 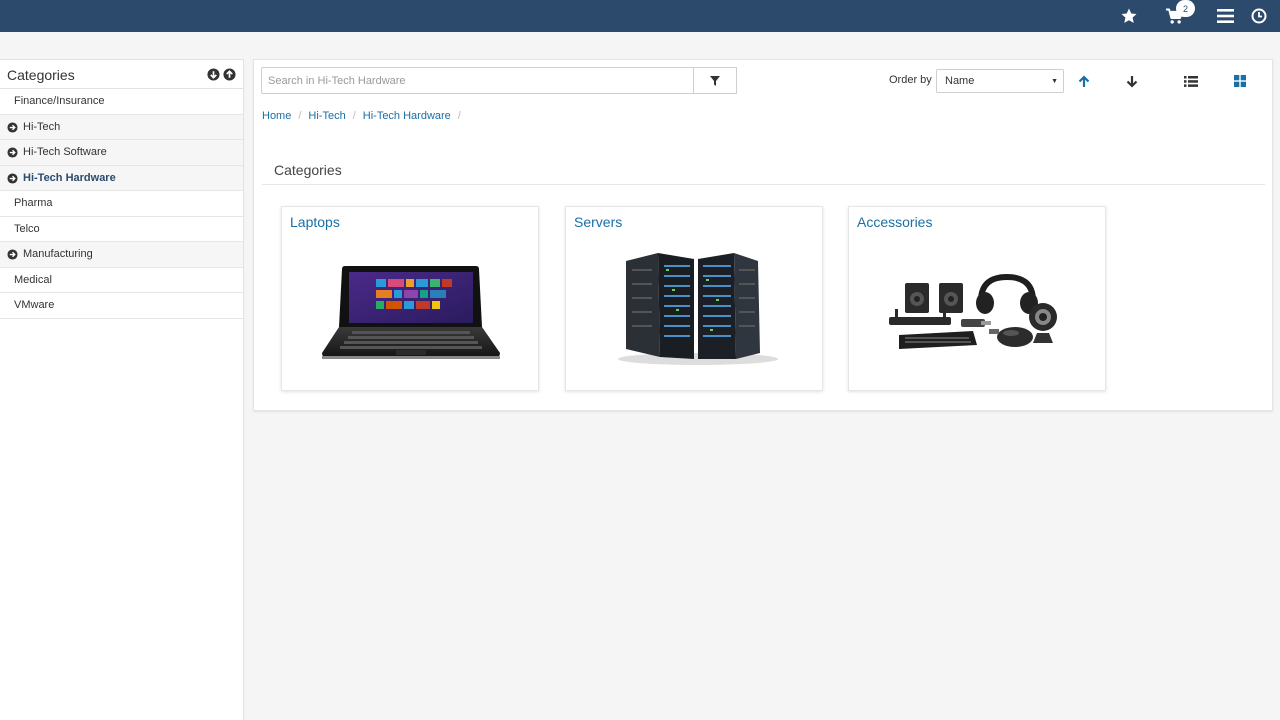 What do you see at coordinates (121, 280) in the screenshot?
I see `sidebar-item-medical: Medical` at bounding box center [121, 280].